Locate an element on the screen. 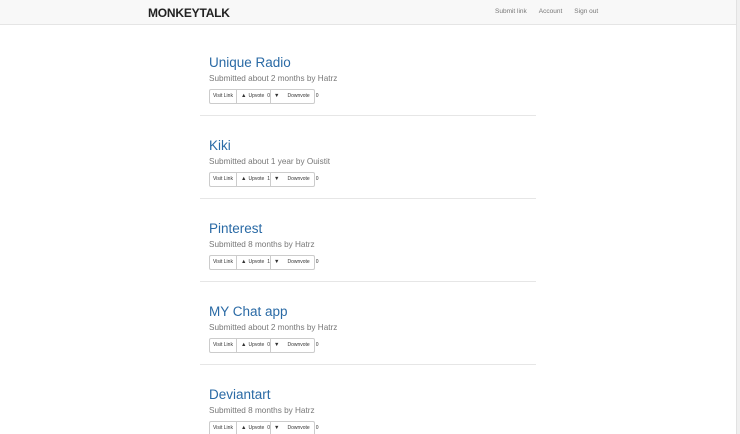 This screenshot has height=434, width=740. nav-account: Account is located at coordinates (551, 11).